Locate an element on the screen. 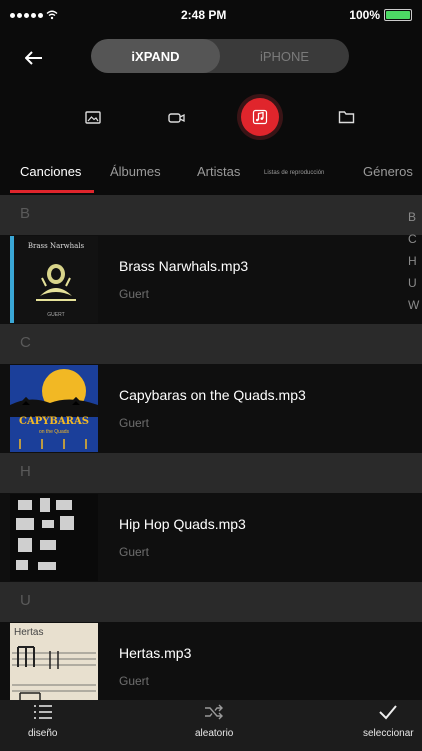 This screenshot has width=422, height=751. index-letter: H is located at coordinates (415, 261).